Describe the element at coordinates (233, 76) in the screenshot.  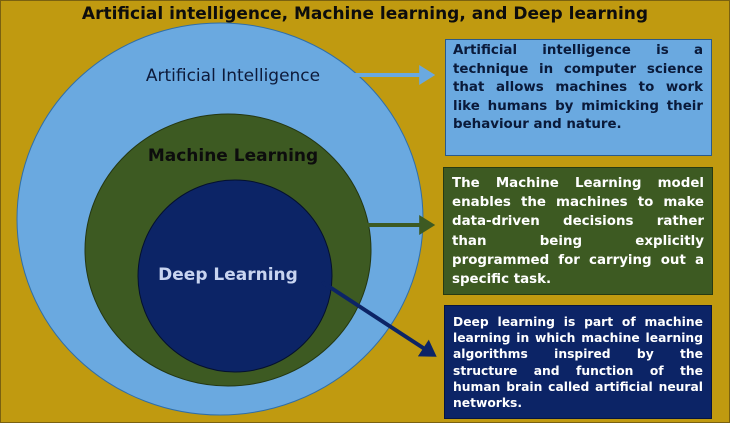
I see `ai-label: Artificial Intelligence` at that location.